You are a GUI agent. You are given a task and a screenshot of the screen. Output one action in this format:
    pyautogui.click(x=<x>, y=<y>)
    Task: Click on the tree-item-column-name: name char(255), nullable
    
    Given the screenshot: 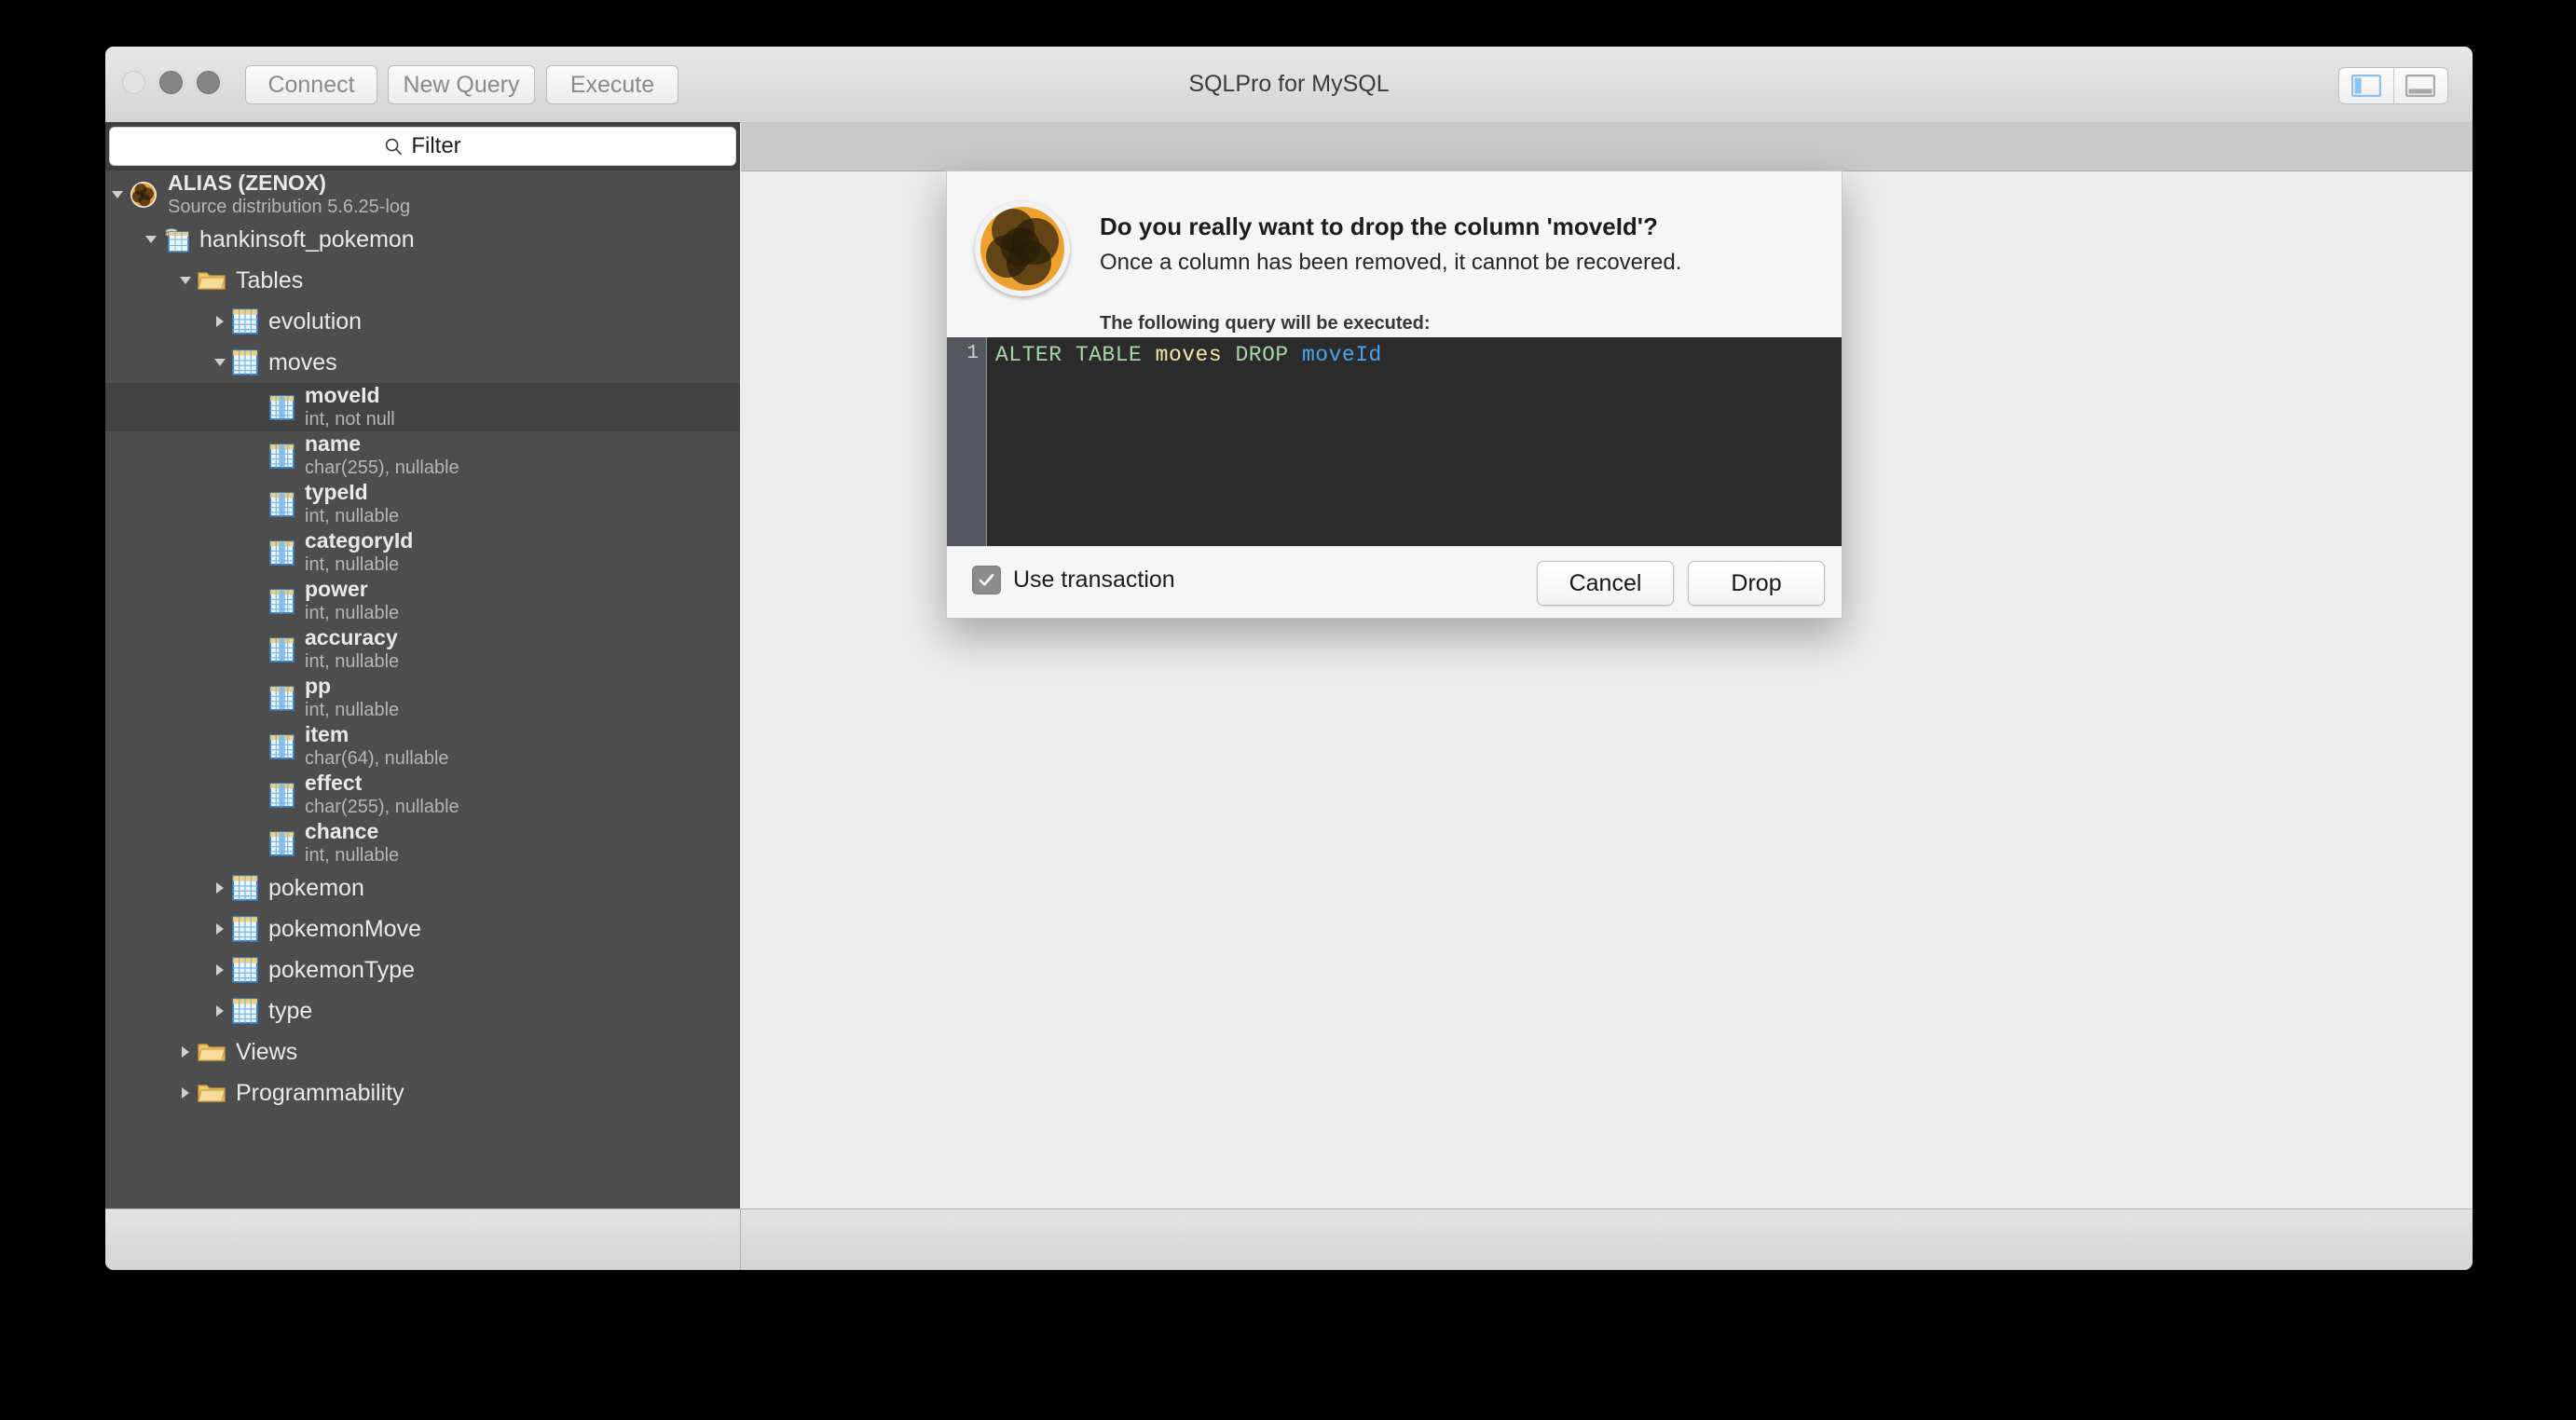 What is the action you would take?
    pyautogui.click(x=422, y=455)
    